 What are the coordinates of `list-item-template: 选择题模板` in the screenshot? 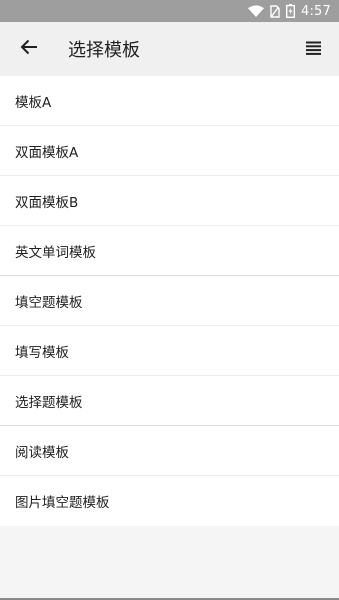 It's located at (169, 401).